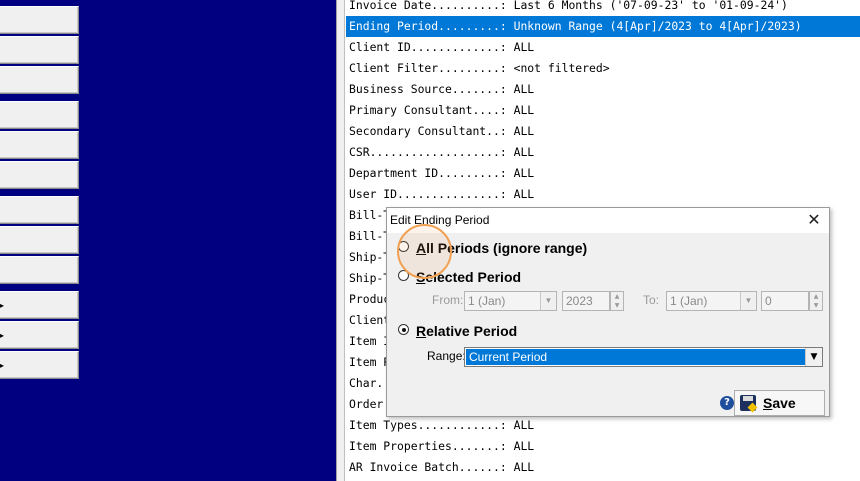  Describe the element at coordinates (39, 365) in the screenshot. I see `left-button-12: ▸` at that location.